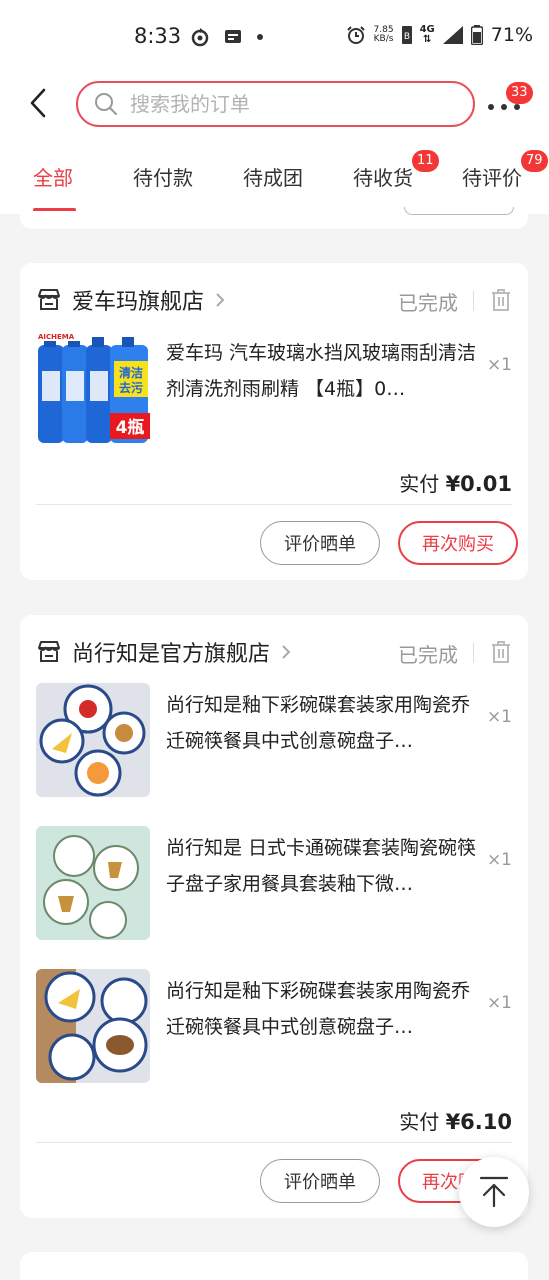  I want to click on previous-card-button, so click(459, 211).